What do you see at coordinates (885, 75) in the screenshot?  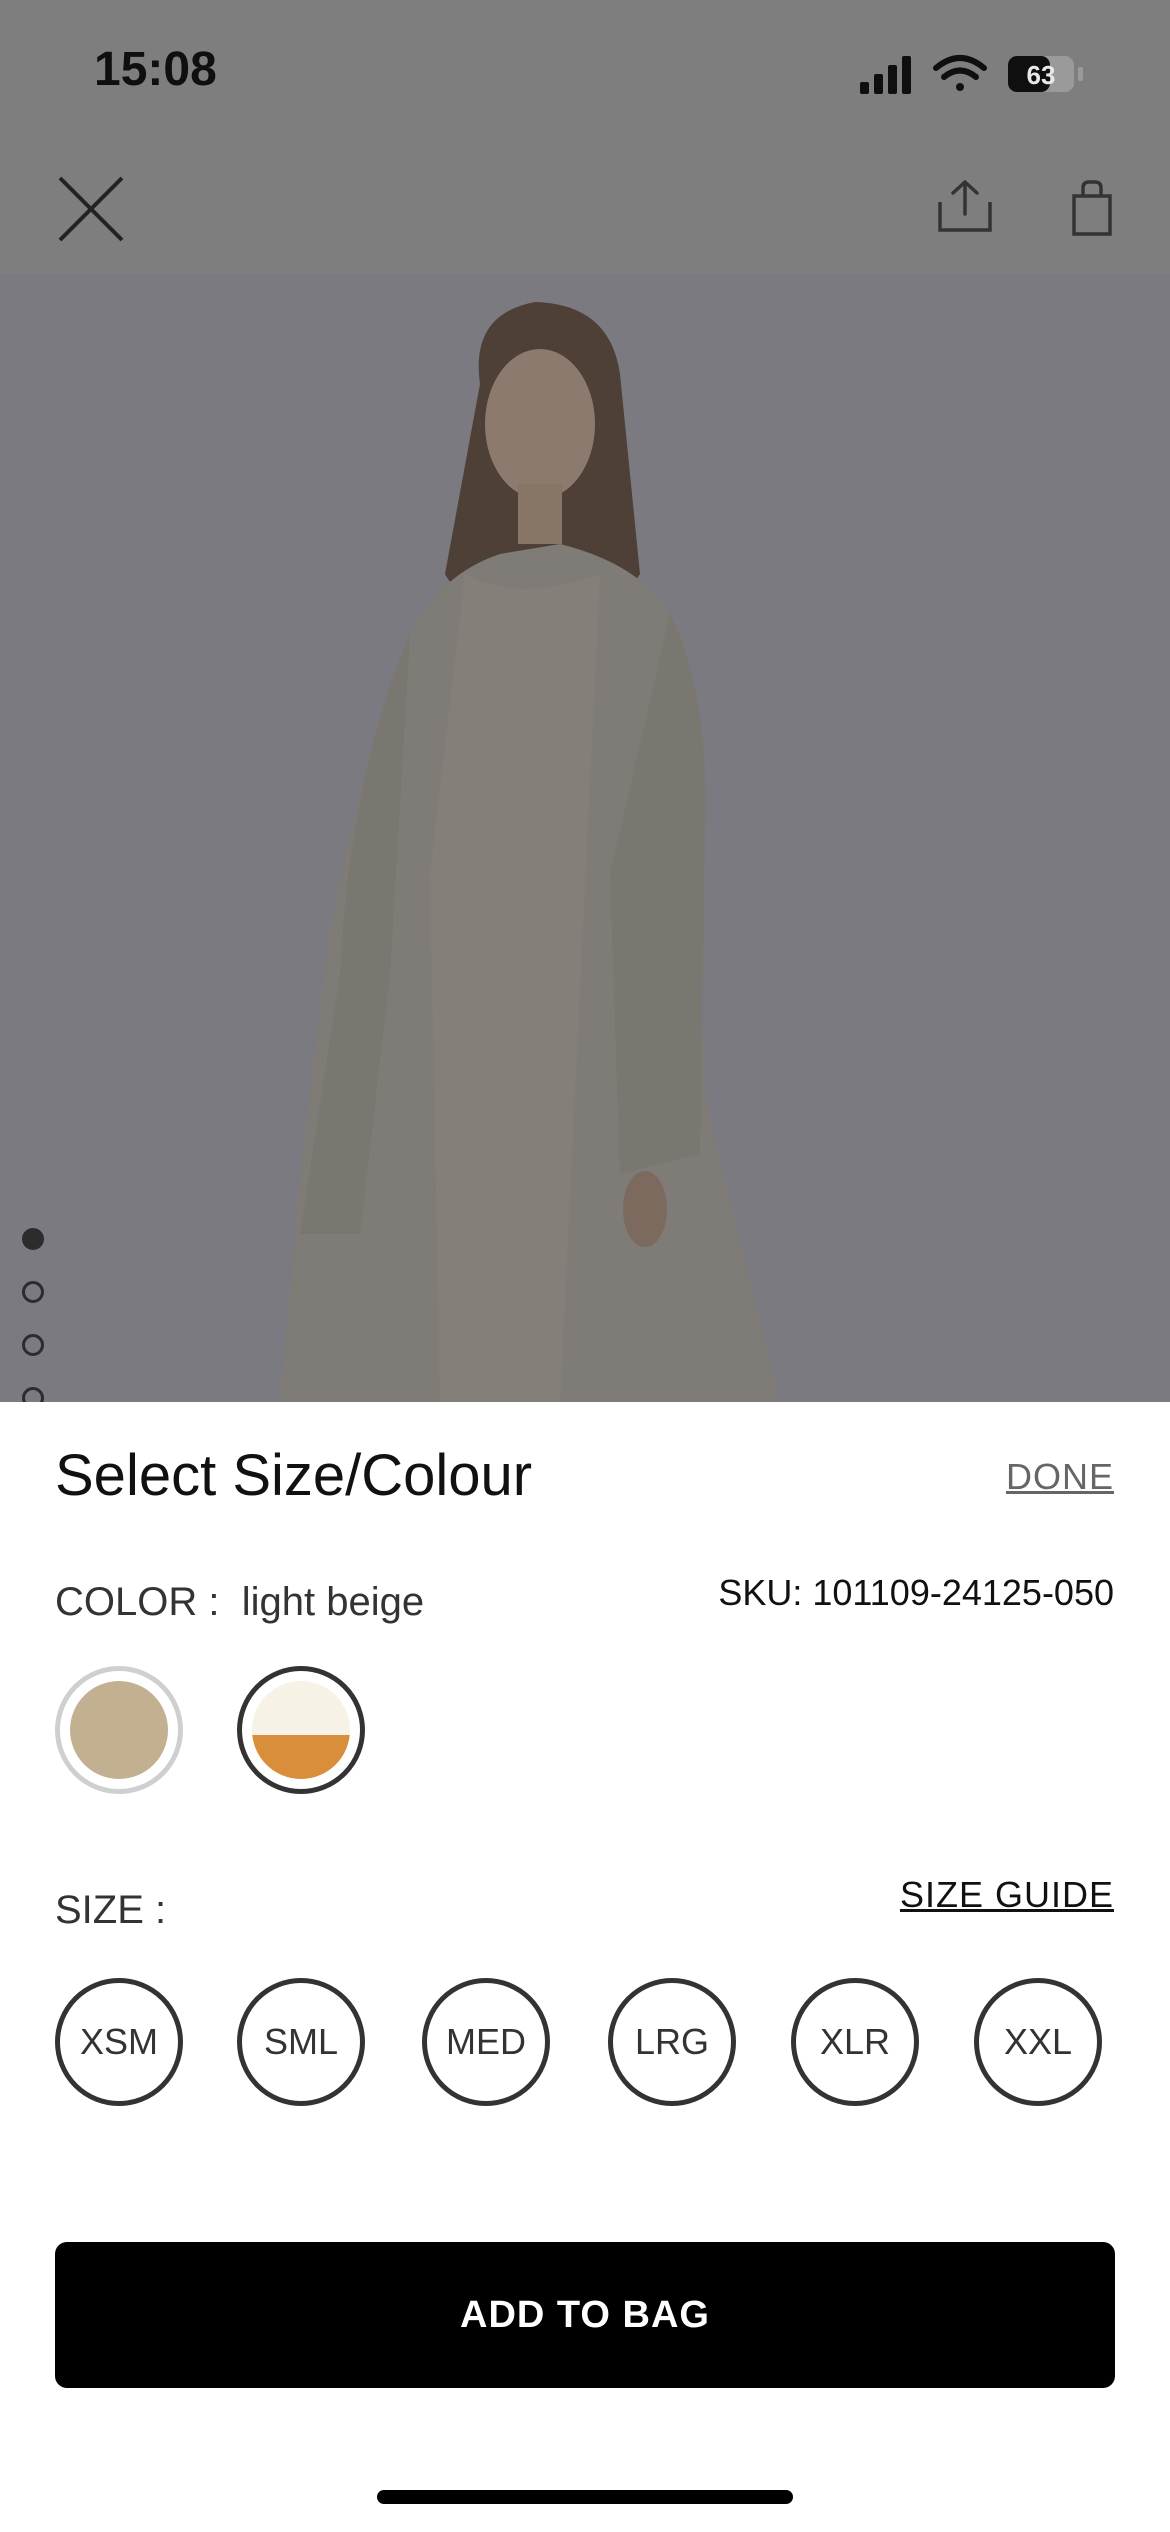 I see `cellular-signal-icon` at bounding box center [885, 75].